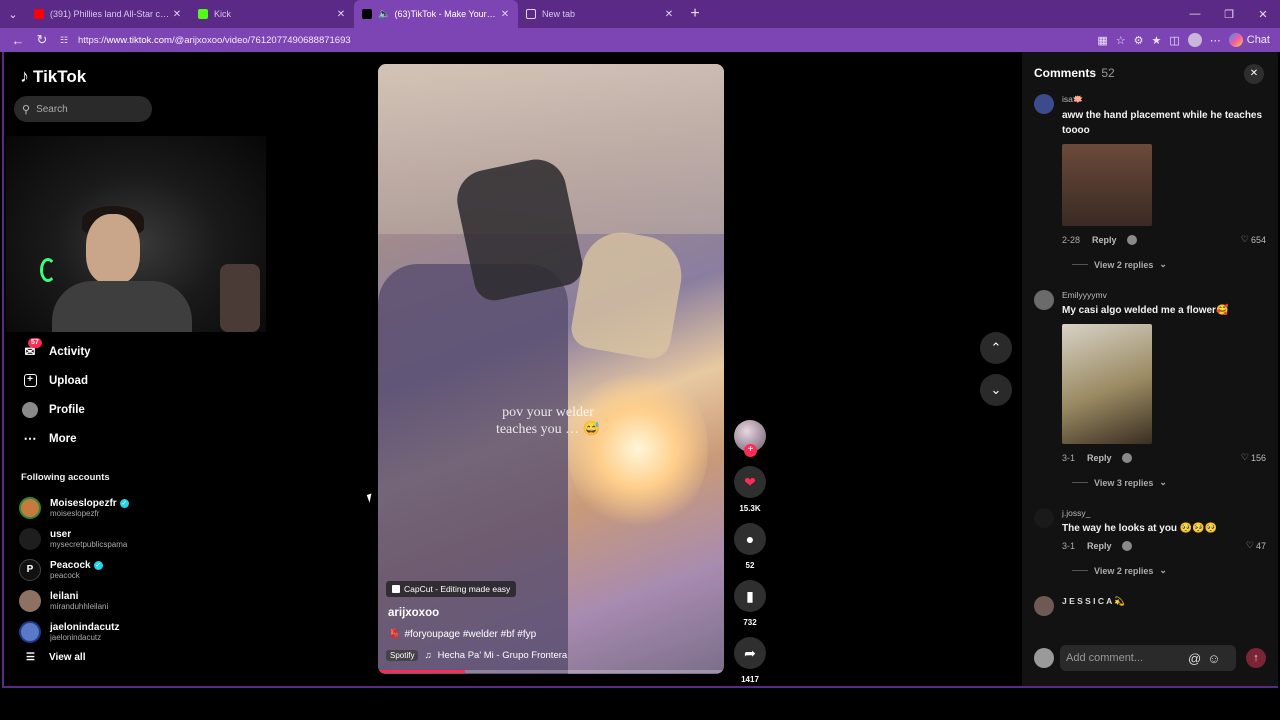  I want to click on comment-like-count: 156, so click(1258, 457).